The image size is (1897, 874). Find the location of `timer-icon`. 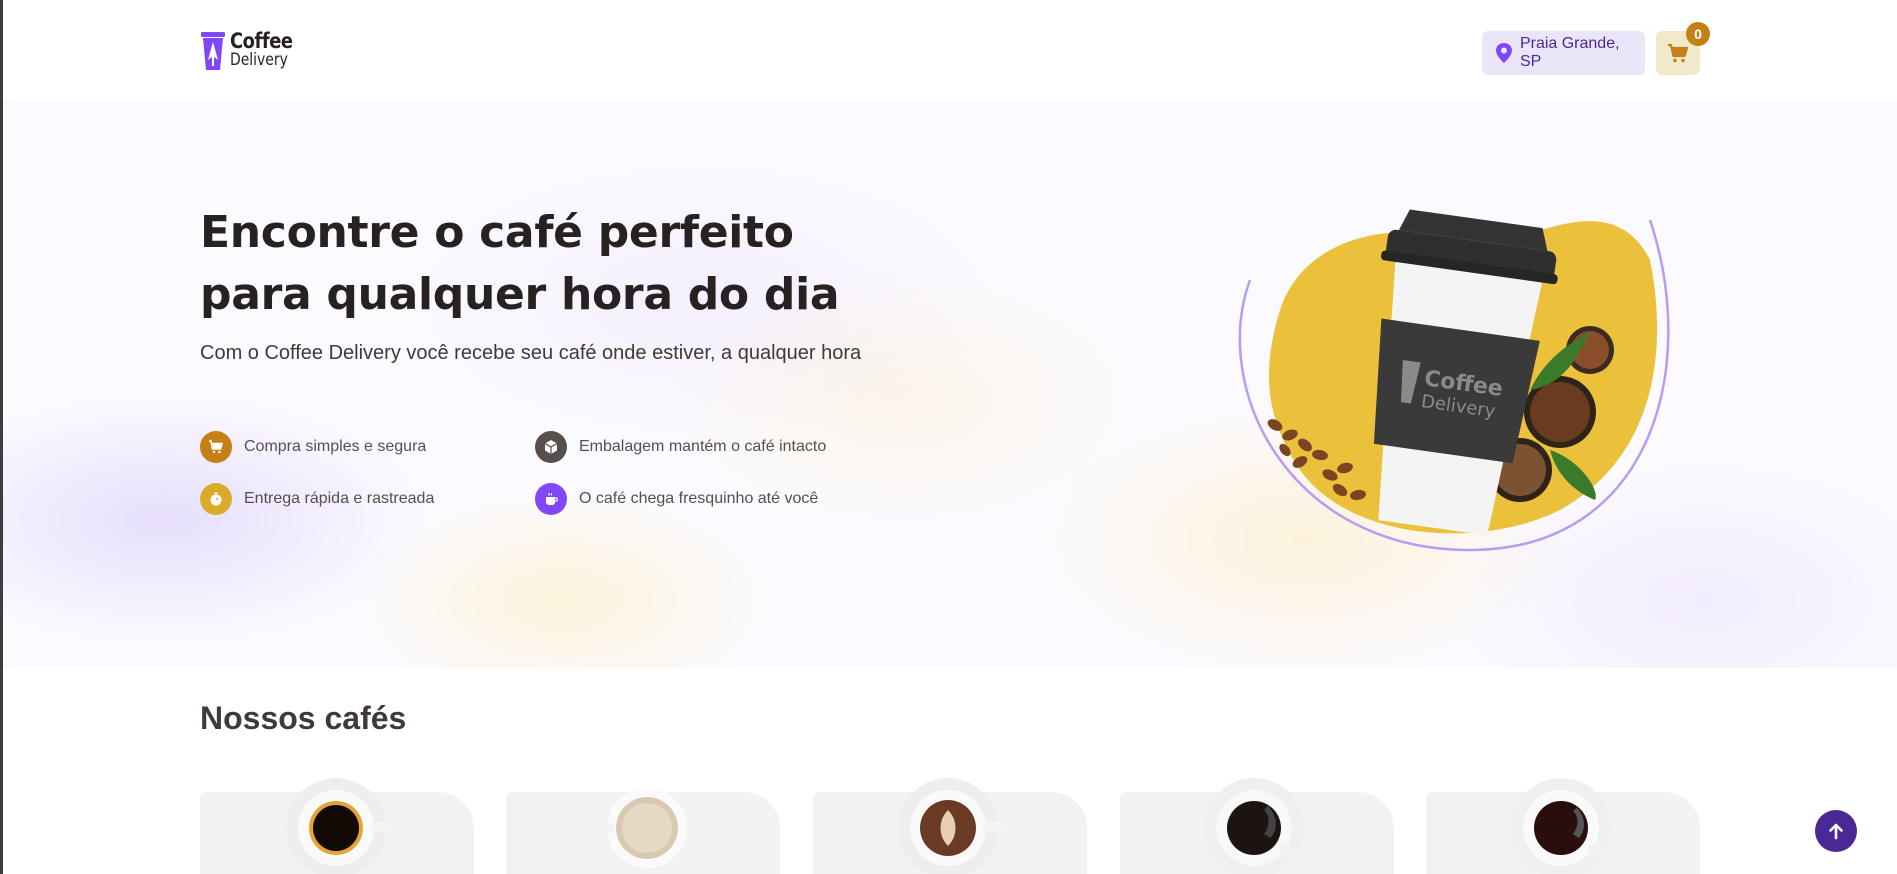

timer-icon is located at coordinates (216, 499).